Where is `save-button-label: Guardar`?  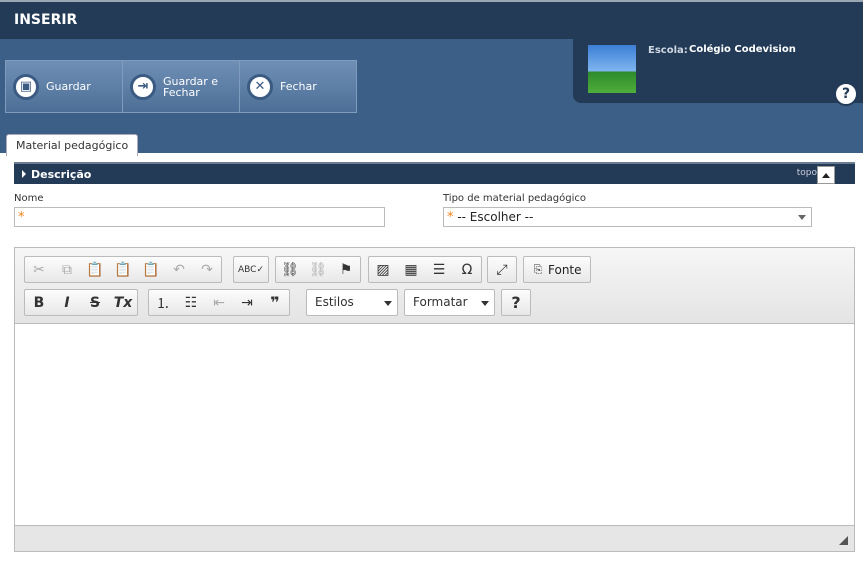
save-button-label: Guardar is located at coordinates (68, 86).